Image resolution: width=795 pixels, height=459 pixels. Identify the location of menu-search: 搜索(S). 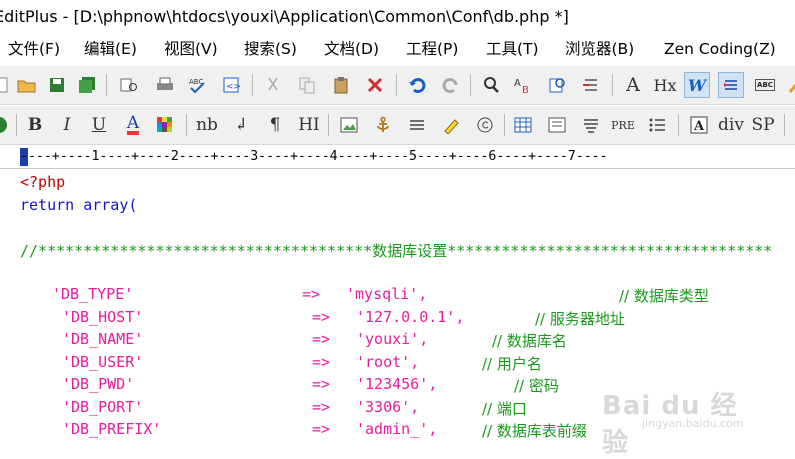
(270, 49).